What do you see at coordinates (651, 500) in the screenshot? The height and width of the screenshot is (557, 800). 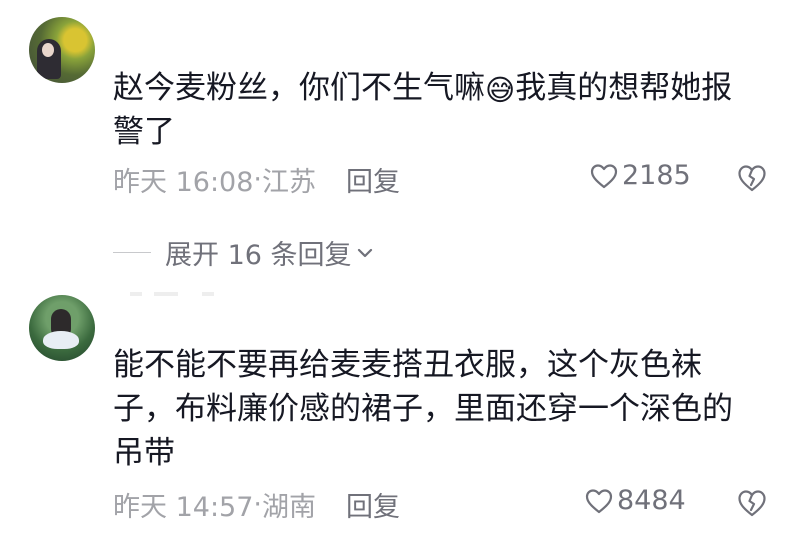 I see `like-count: 8484` at bounding box center [651, 500].